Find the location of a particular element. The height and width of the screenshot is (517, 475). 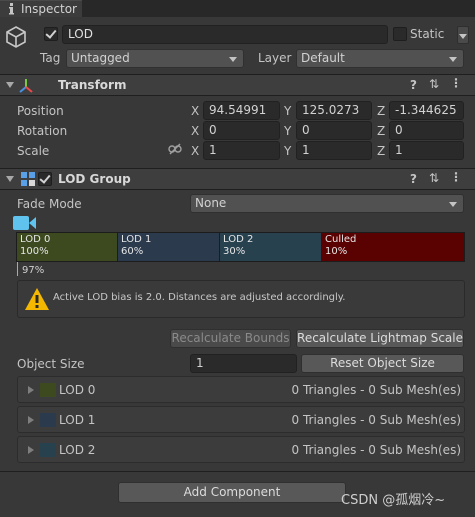

lod-segment-culled: Culled 10% is located at coordinates (393, 247).